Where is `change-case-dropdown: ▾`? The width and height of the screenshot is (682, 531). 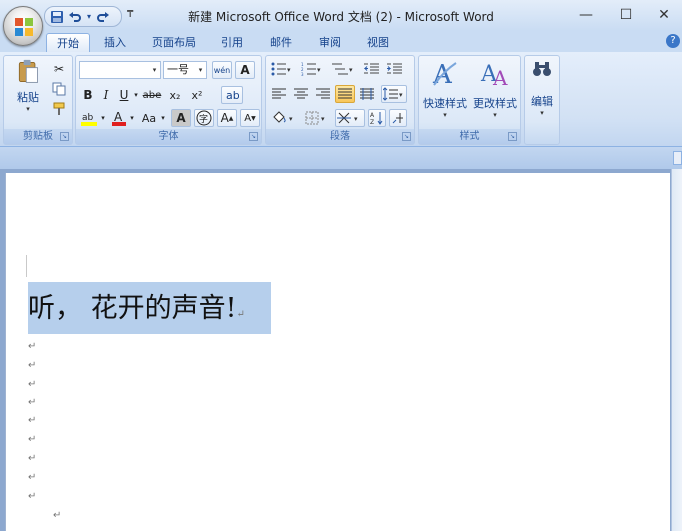
change-case-dropdown: ▾ is located at coordinates (163, 118).